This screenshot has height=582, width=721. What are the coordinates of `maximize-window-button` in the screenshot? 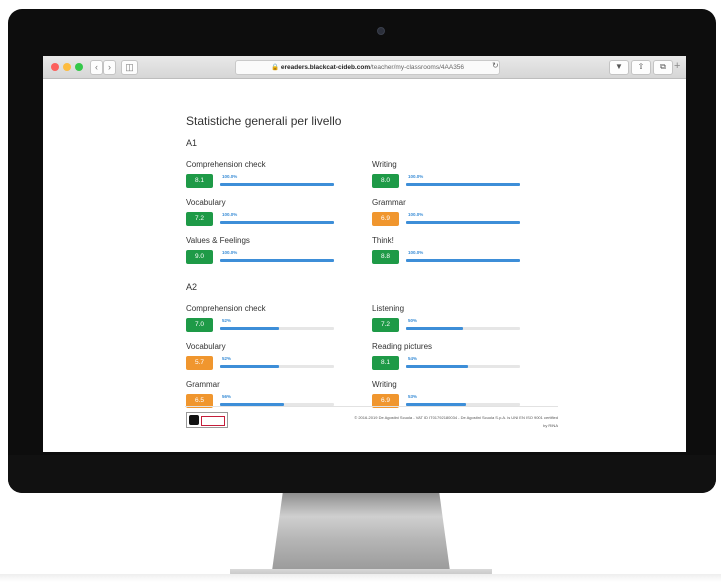 It's located at (79, 67).